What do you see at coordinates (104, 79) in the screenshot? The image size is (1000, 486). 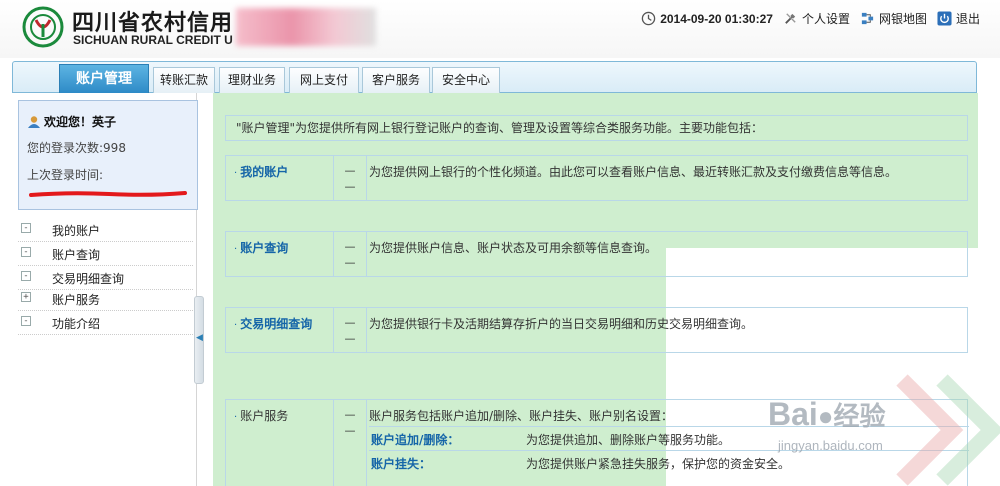 I see `tab-account-management: 账户管理` at bounding box center [104, 79].